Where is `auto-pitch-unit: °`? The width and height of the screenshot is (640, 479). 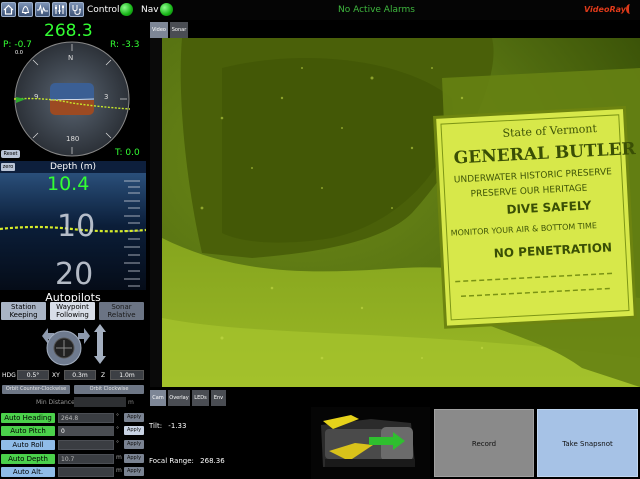 auto-pitch-unit: ° is located at coordinates (117, 429).